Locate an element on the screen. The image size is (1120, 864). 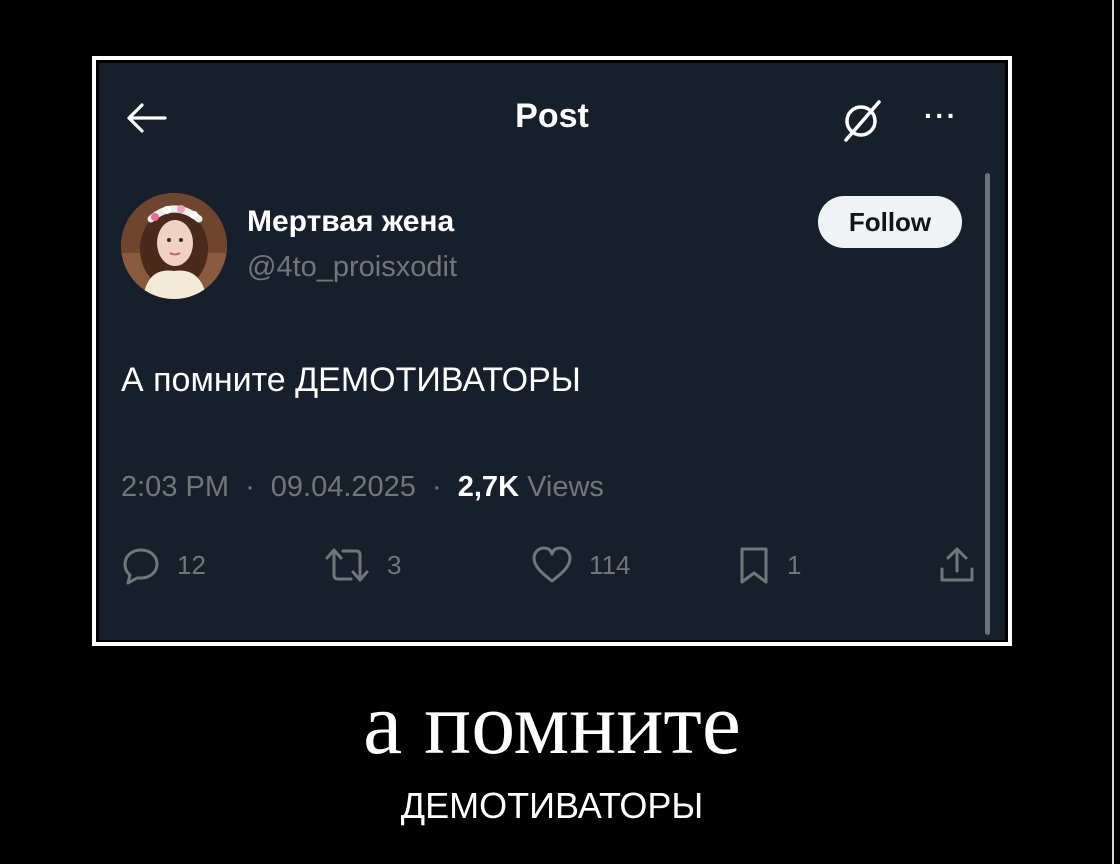
caption-subtitle: ДЕМОТИВАТОРЫ is located at coordinates (552, 805).